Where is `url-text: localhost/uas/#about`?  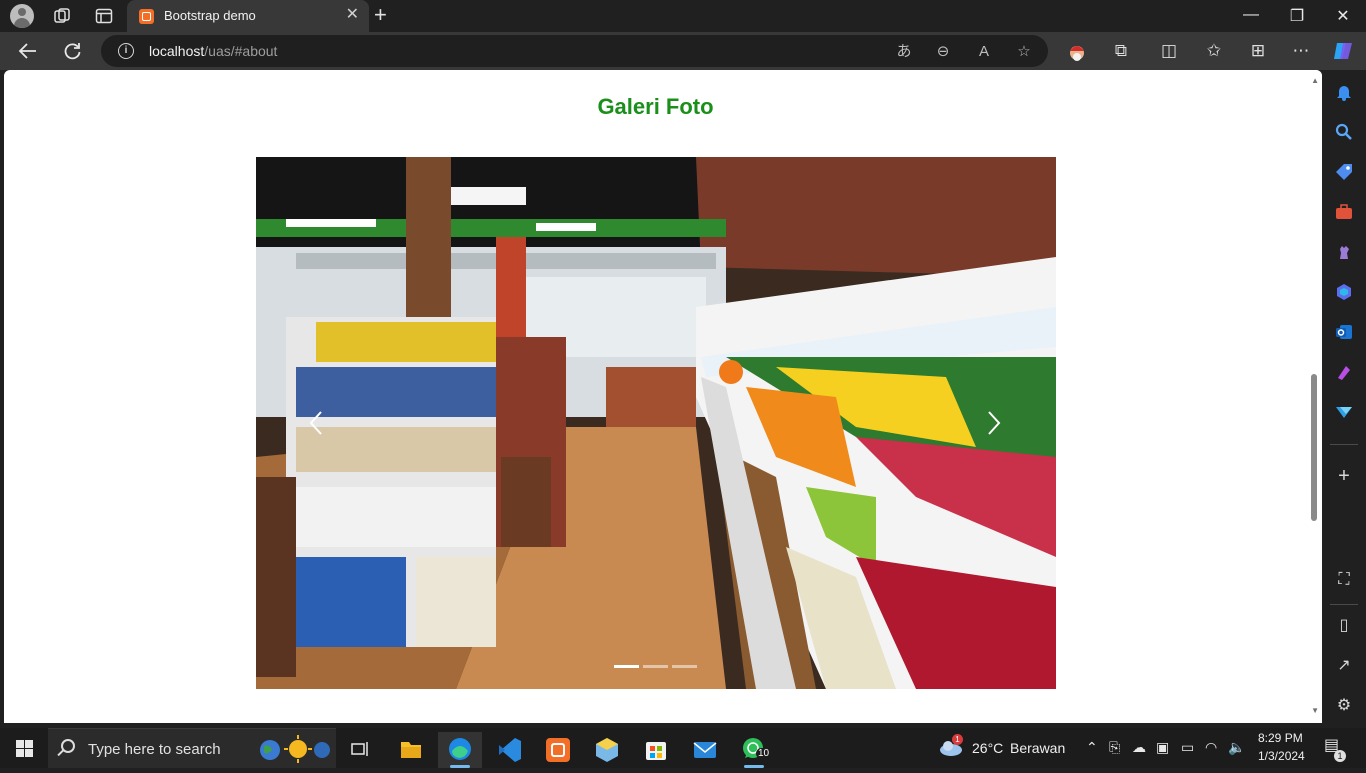
url-text: localhost/uas/#about is located at coordinates (213, 51).